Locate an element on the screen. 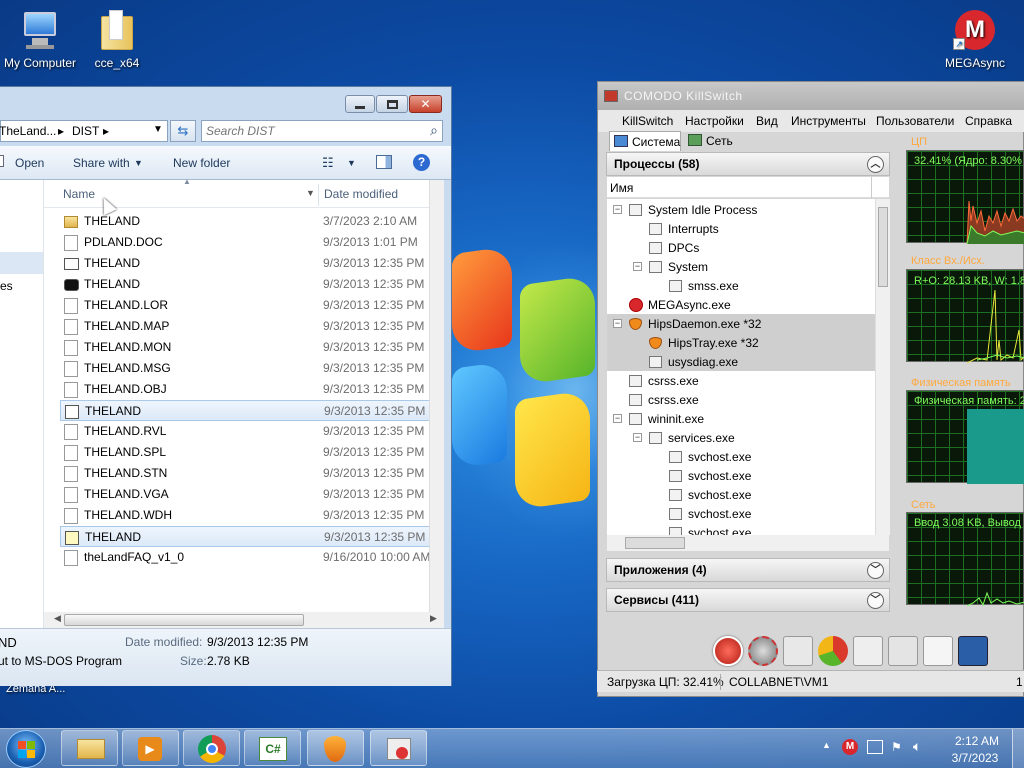  file-row: PDLAND.DOC 9/3/2013 1:01 PM is located at coordinates (252, 242).